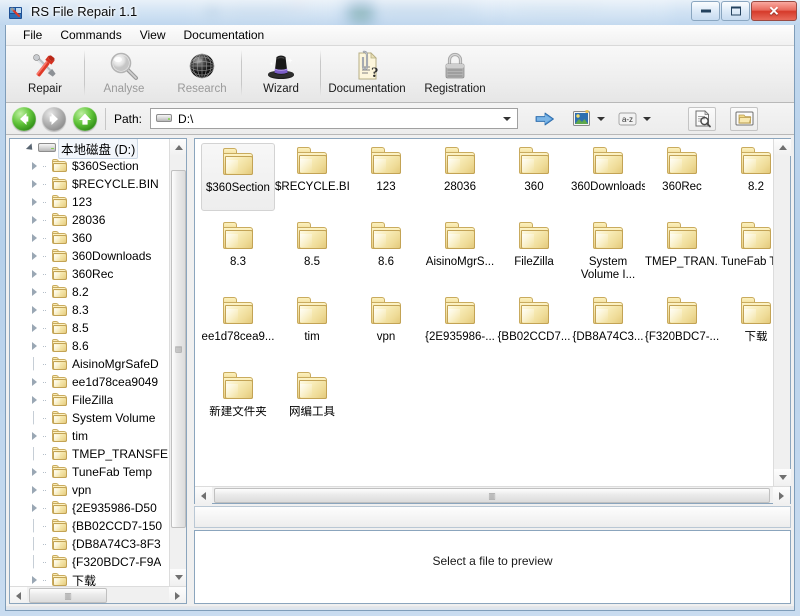 This screenshot has height=616, width=800. Describe the element at coordinates (178, 349) in the screenshot. I see `tree-scroll-thumb: ▤` at that location.